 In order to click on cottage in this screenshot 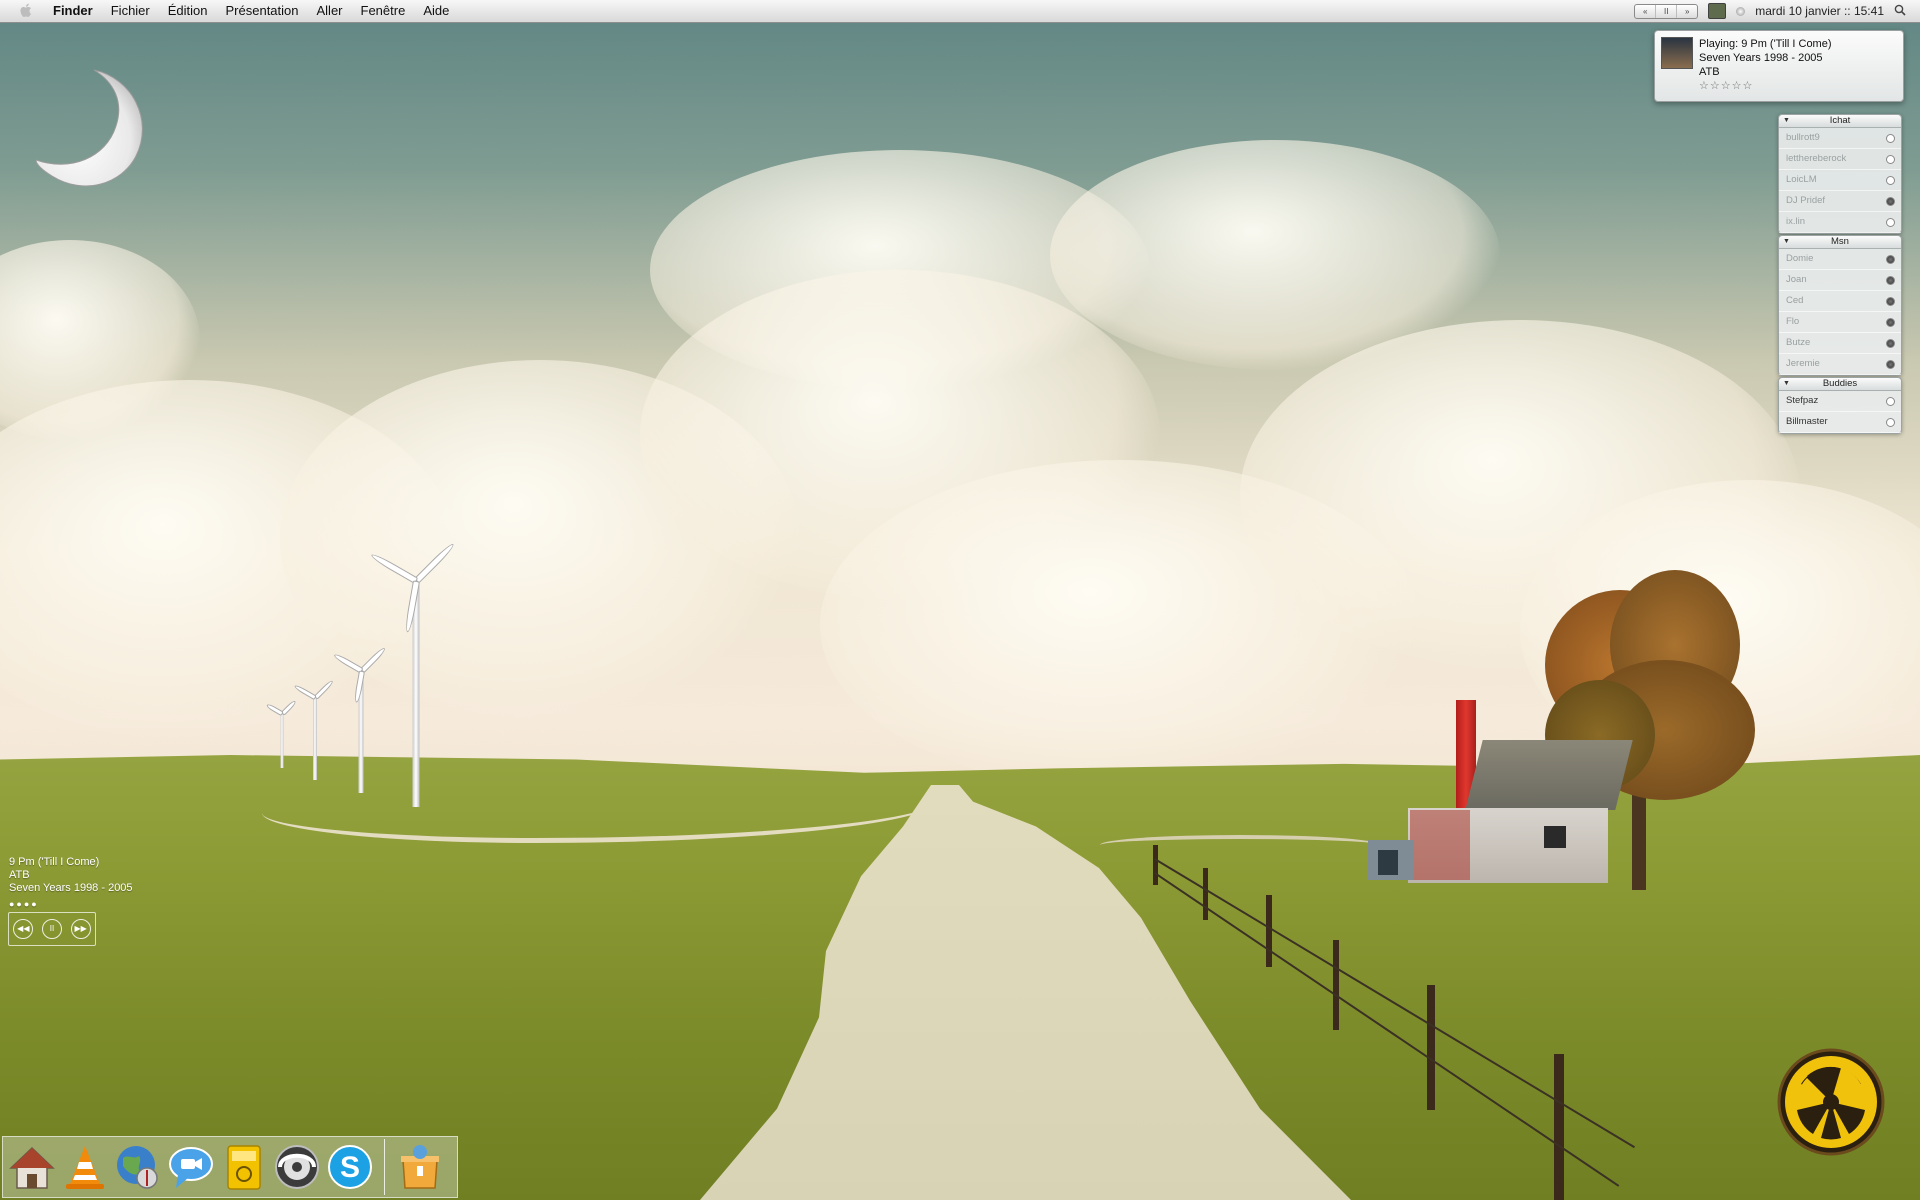, I will do `click(1503, 795)`.